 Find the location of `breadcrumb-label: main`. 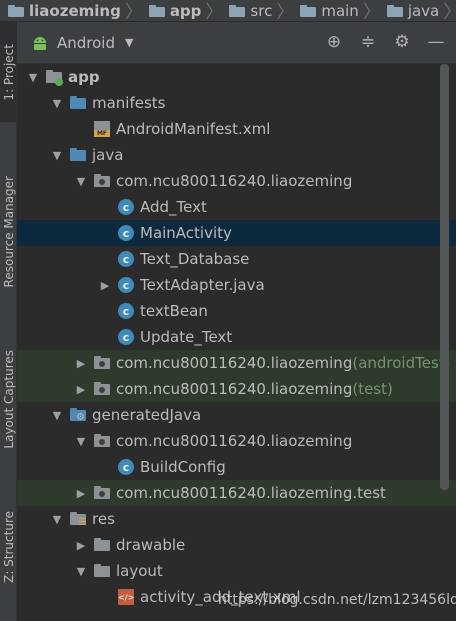

breadcrumb-label: main is located at coordinates (340, 10).